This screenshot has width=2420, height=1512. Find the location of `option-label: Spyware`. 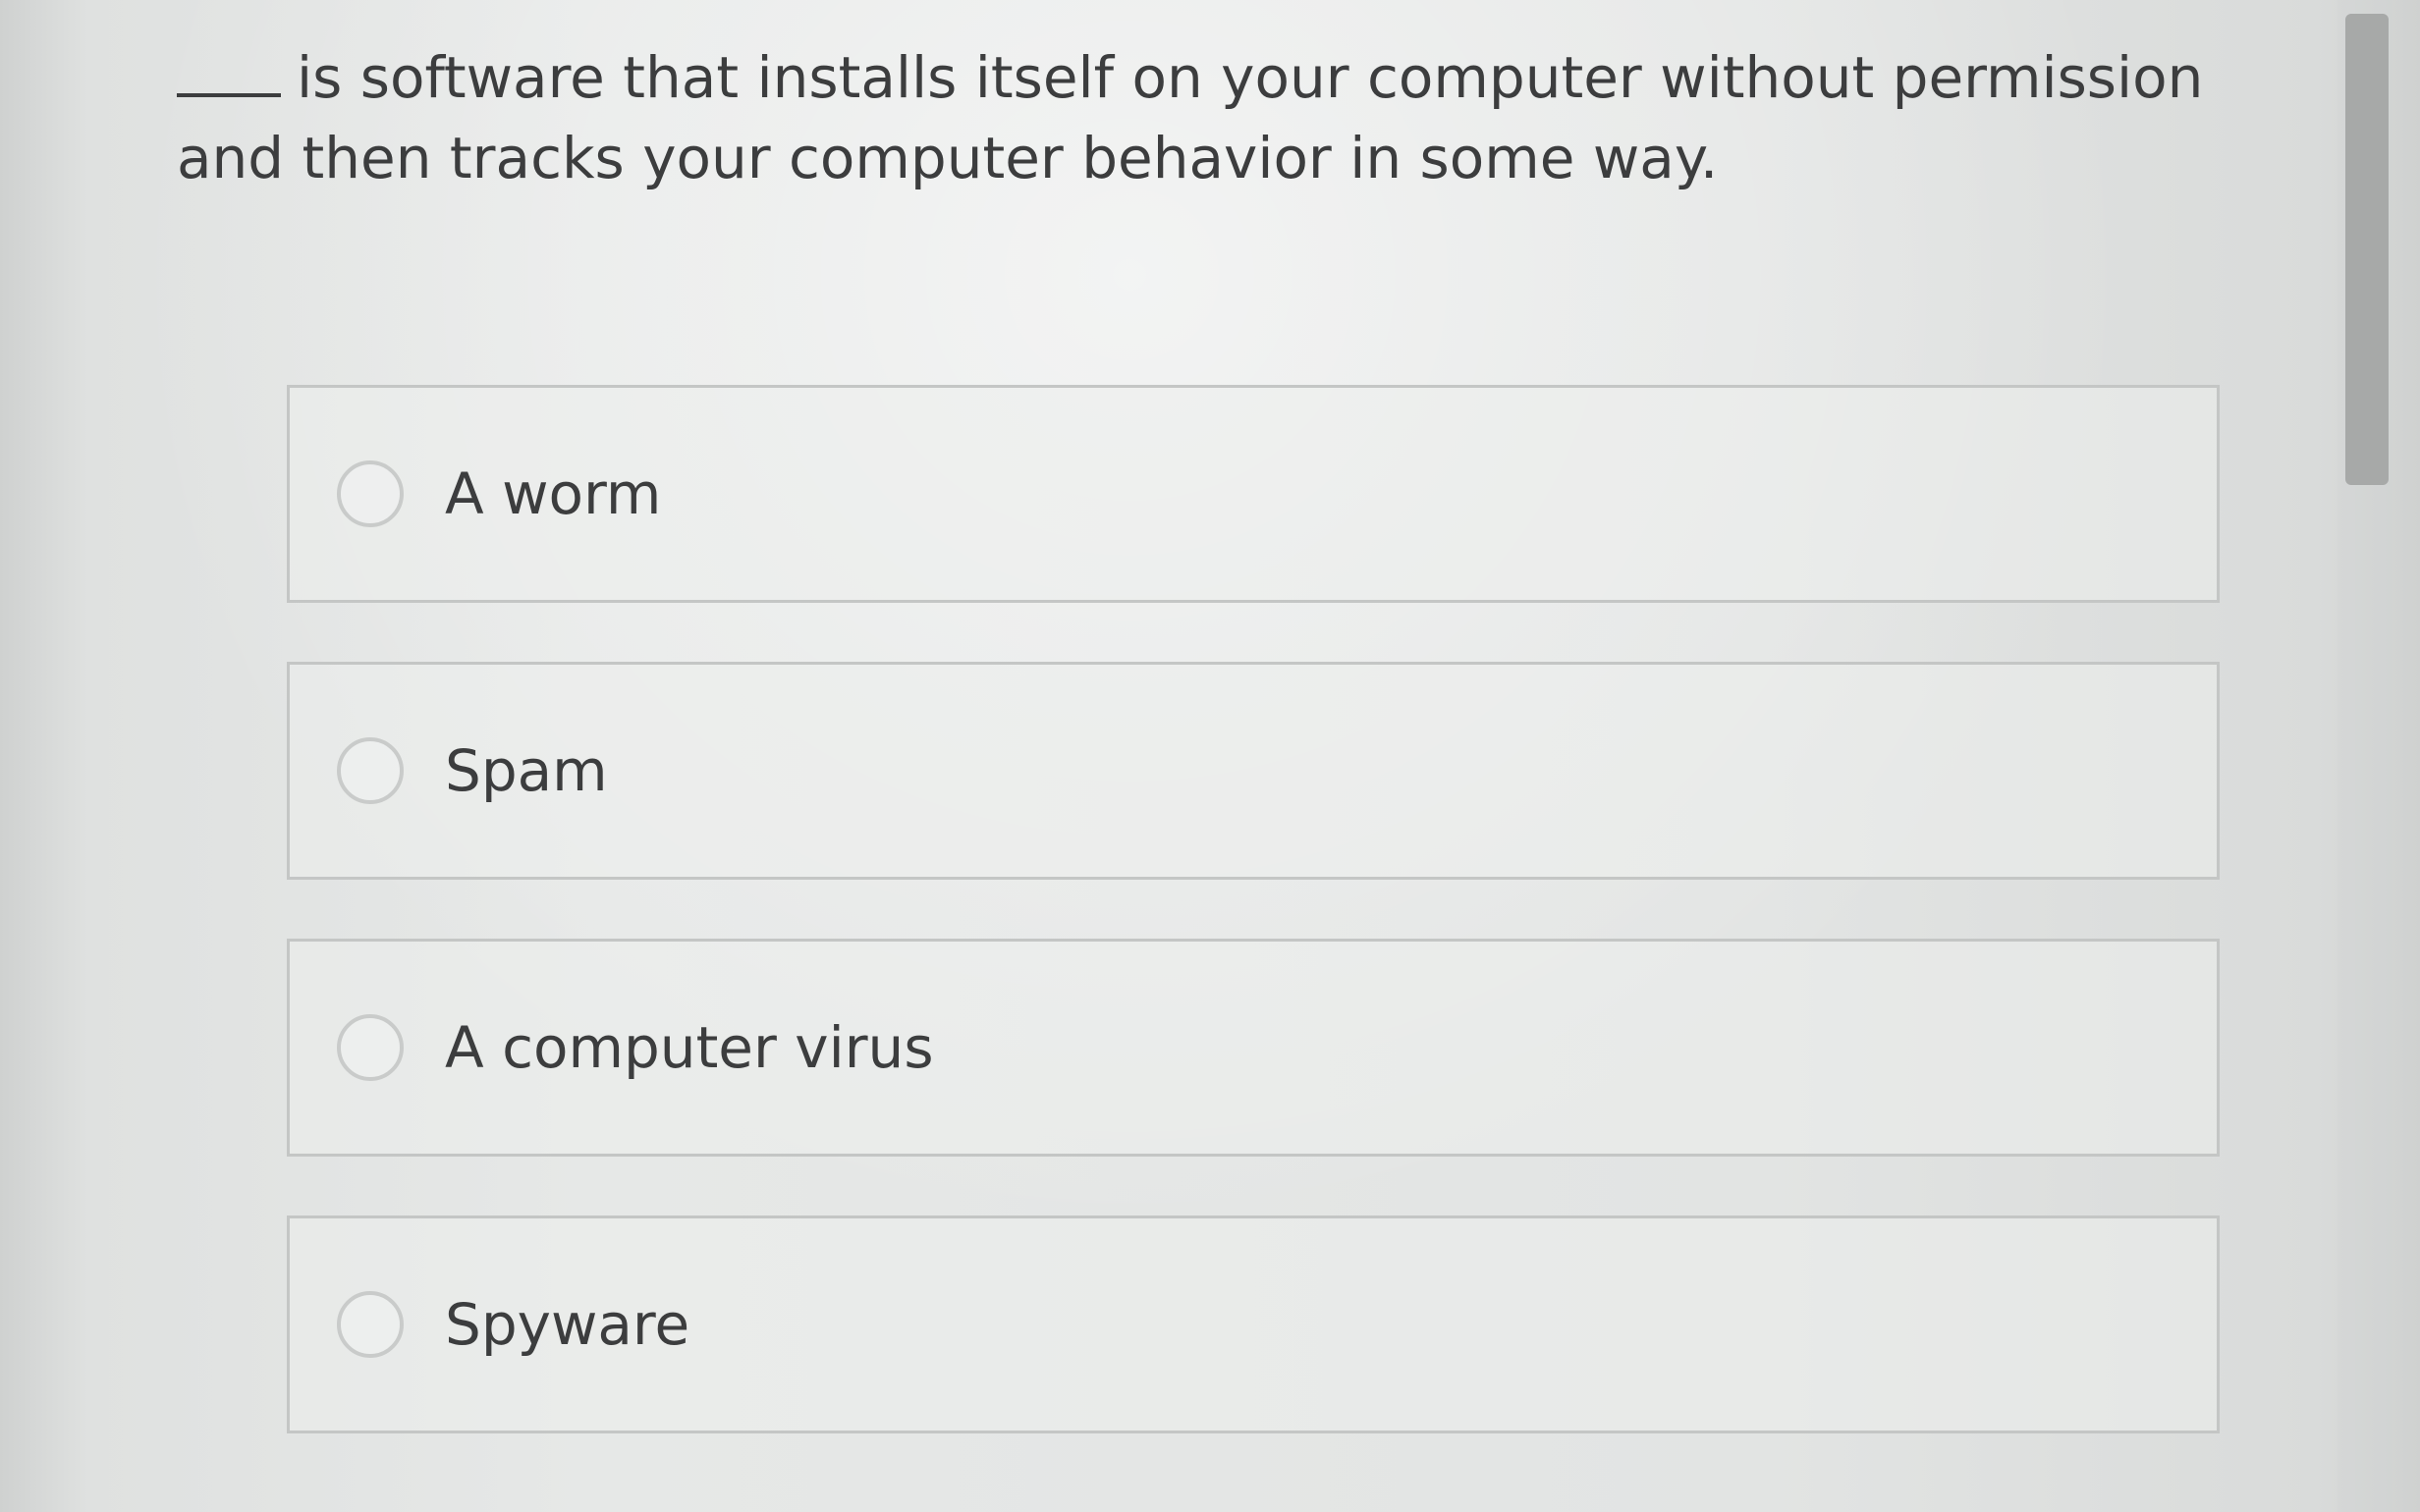

option-label: Spyware is located at coordinates (567, 1324).